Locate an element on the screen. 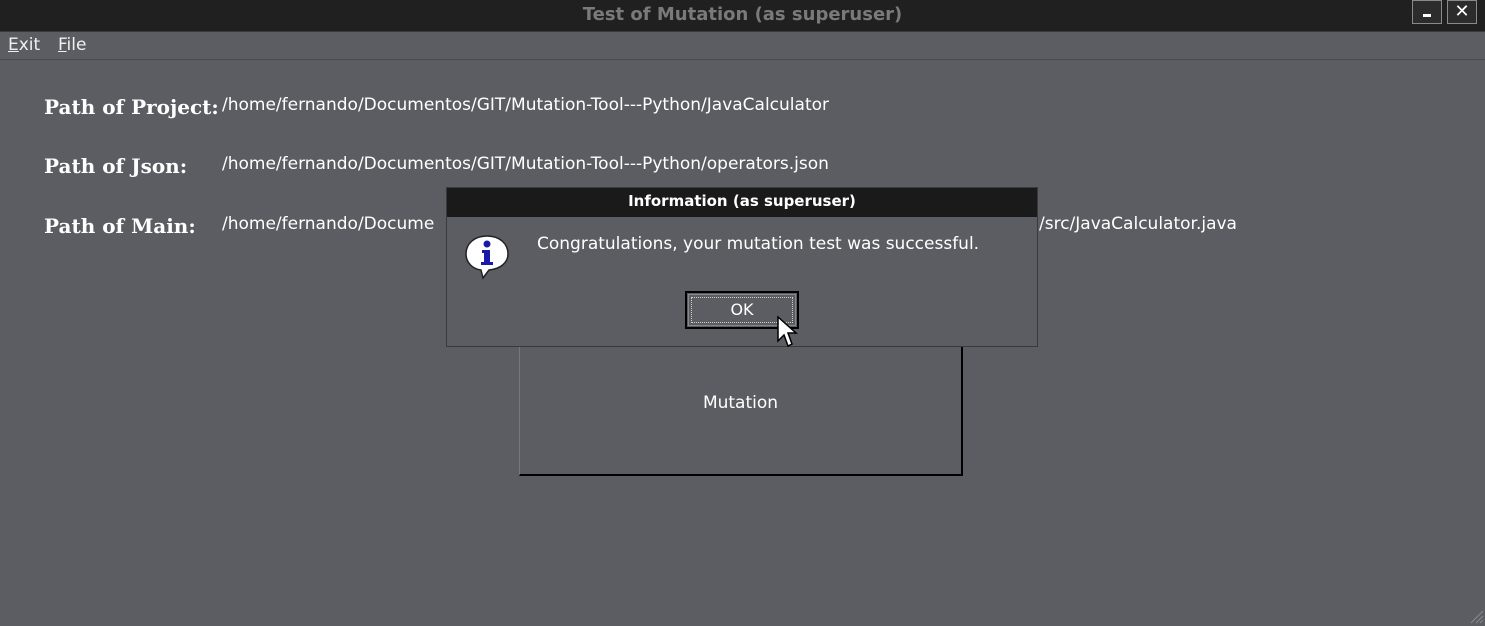 The height and width of the screenshot is (626, 1485). dialog-title: Information (as superuser) is located at coordinates (742, 201).